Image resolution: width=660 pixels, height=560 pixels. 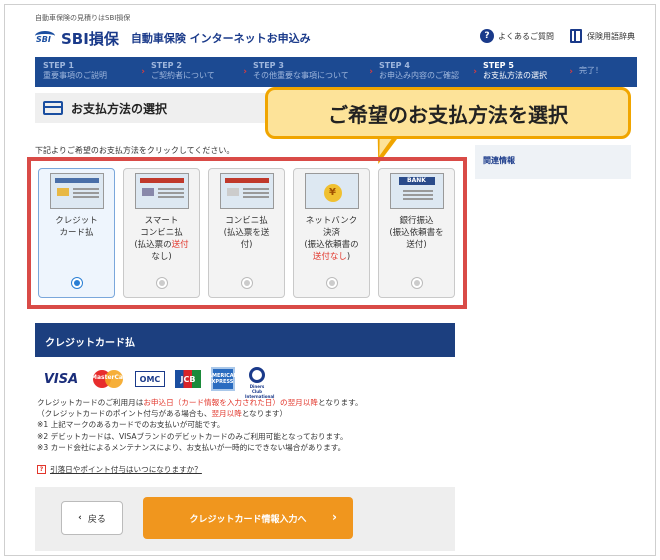 What do you see at coordinates (313, 70) in the screenshot?
I see `step-3: STEP 3 その他重要な事項について ›` at bounding box center [313, 70].